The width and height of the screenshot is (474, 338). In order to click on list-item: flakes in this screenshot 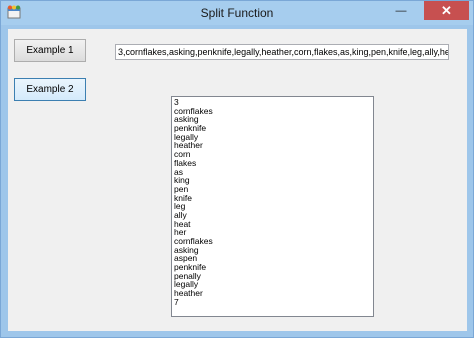, I will do `click(273, 163)`.